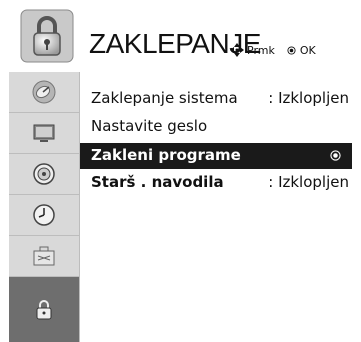  What do you see at coordinates (166, 155) in the screenshot?
I see `menu-item-label: Zakleni programe` at bounding box center [166, 155].